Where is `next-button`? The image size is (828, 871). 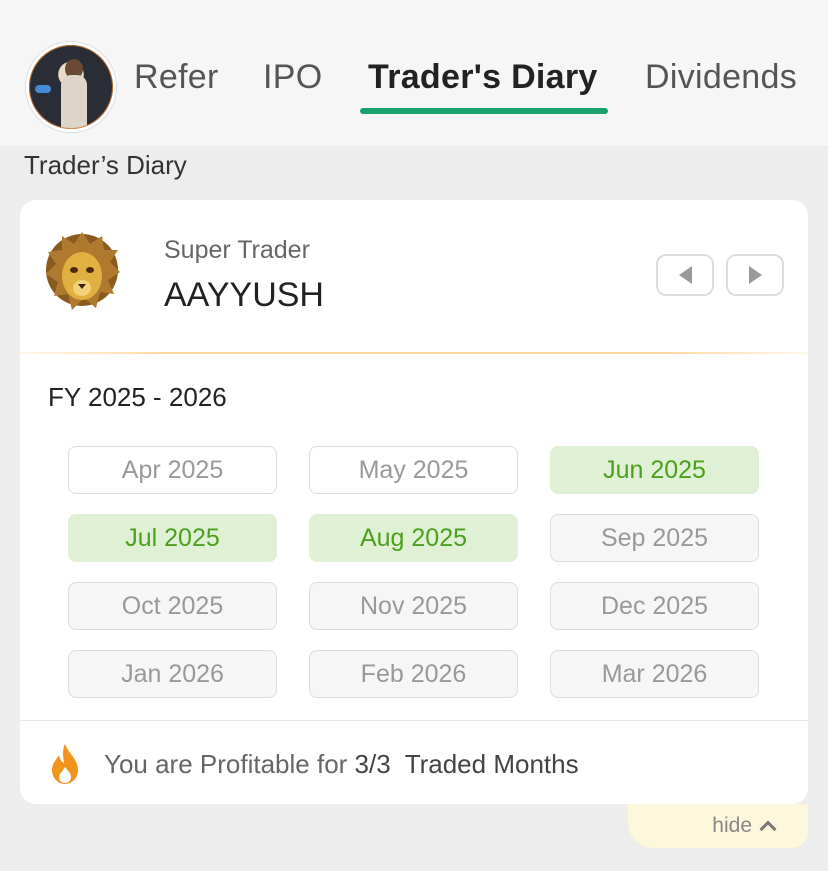
next-button is located at coordinates (755, 275).